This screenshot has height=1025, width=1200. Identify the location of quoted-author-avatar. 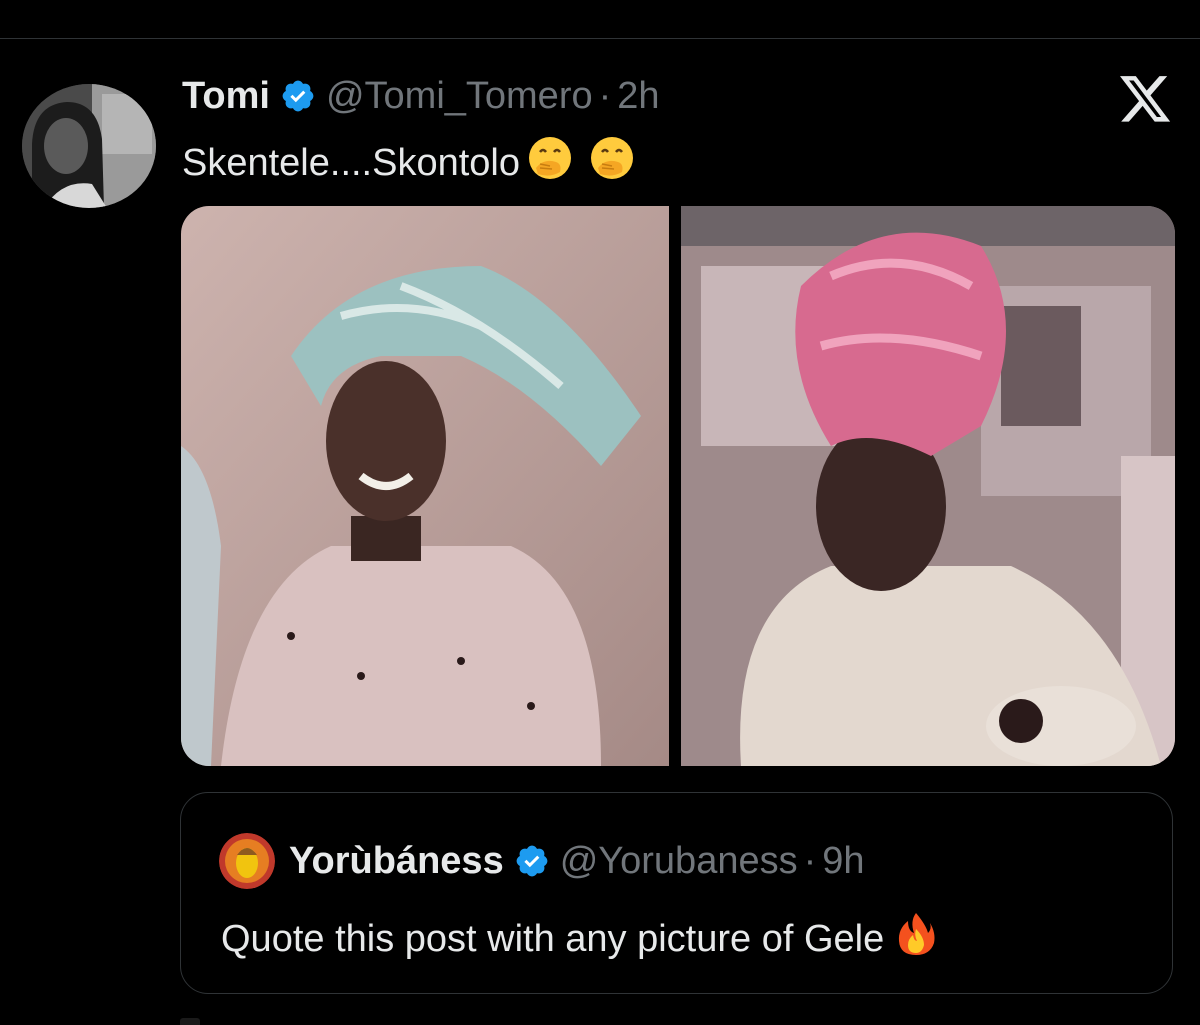
(247, 861).